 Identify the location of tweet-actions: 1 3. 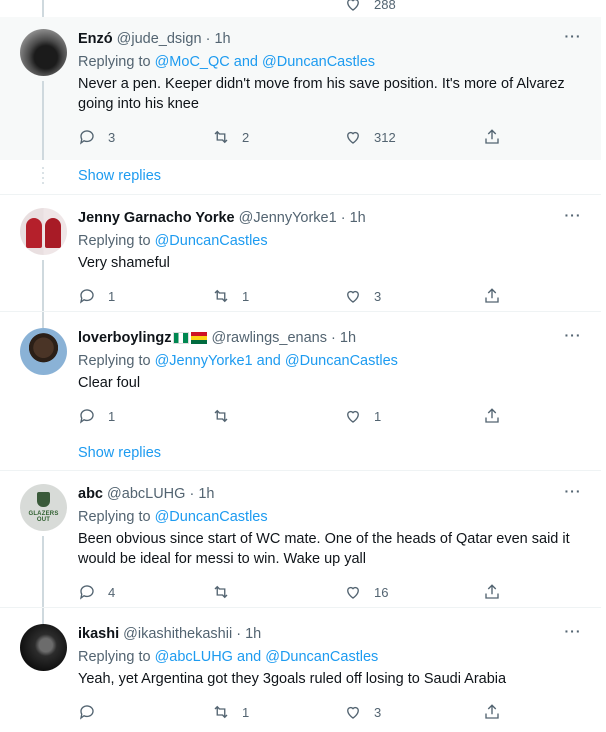
(298, 713).